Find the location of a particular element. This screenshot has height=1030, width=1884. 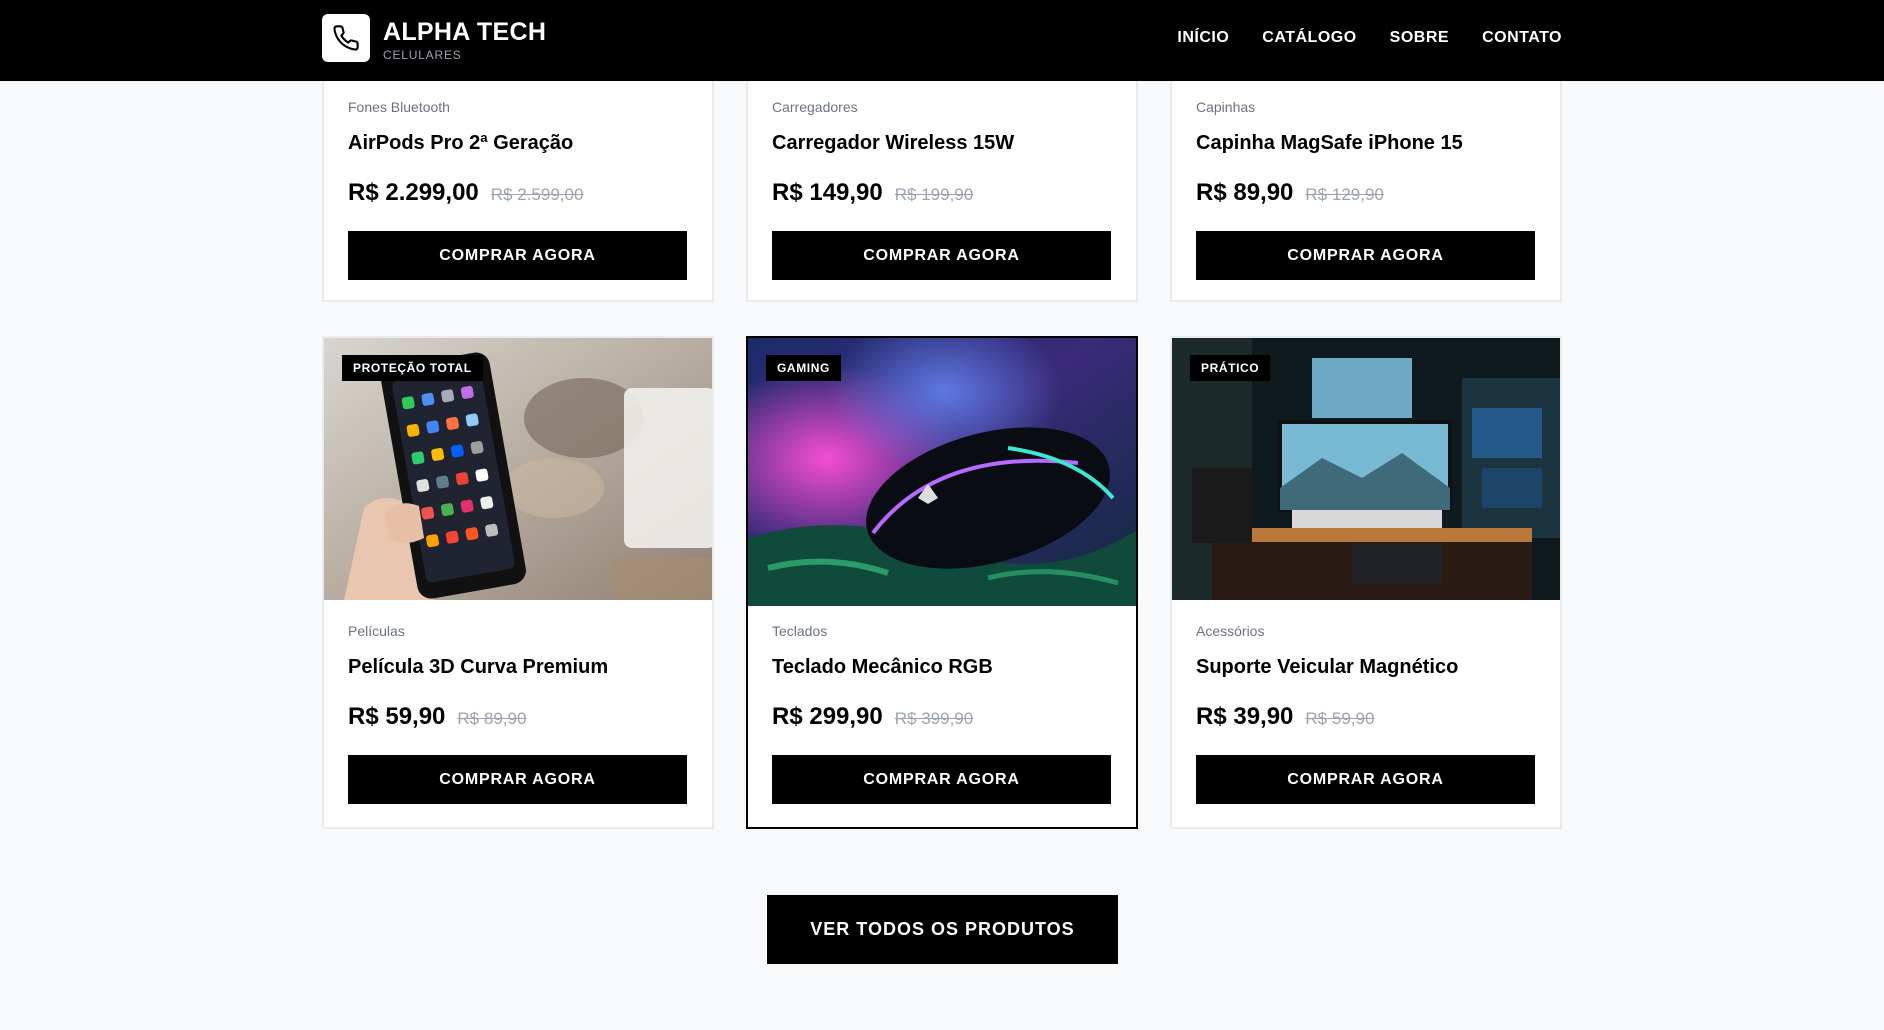

logo is located at coordinates (346, 38).